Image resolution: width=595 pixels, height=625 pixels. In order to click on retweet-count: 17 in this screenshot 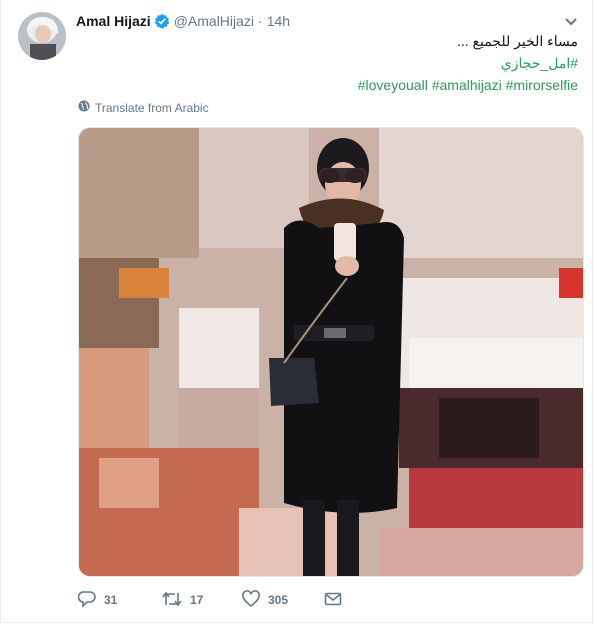, I will do `click(197, 600)`.